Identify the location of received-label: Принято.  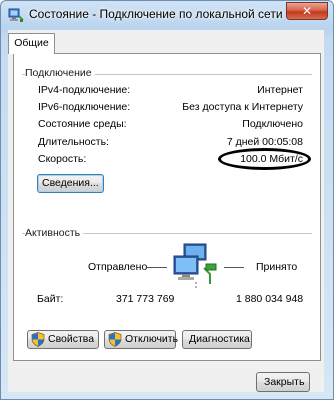
(277, 267).